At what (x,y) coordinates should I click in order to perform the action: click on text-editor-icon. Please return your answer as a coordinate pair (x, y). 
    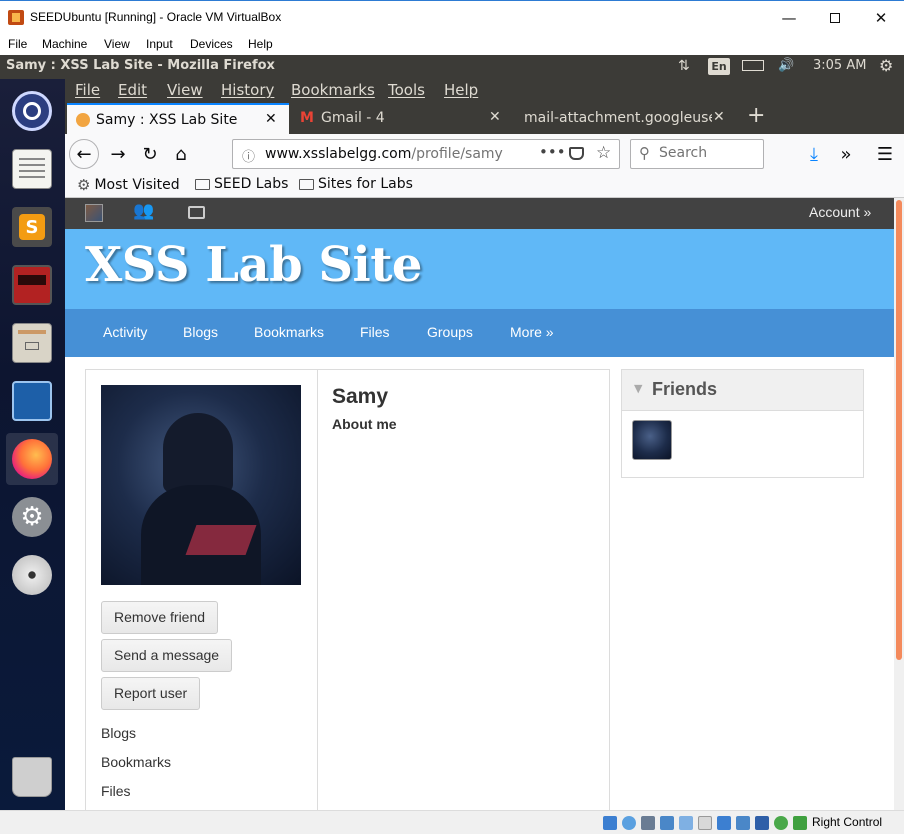
    Looking at the image, I should click on (32, 169).